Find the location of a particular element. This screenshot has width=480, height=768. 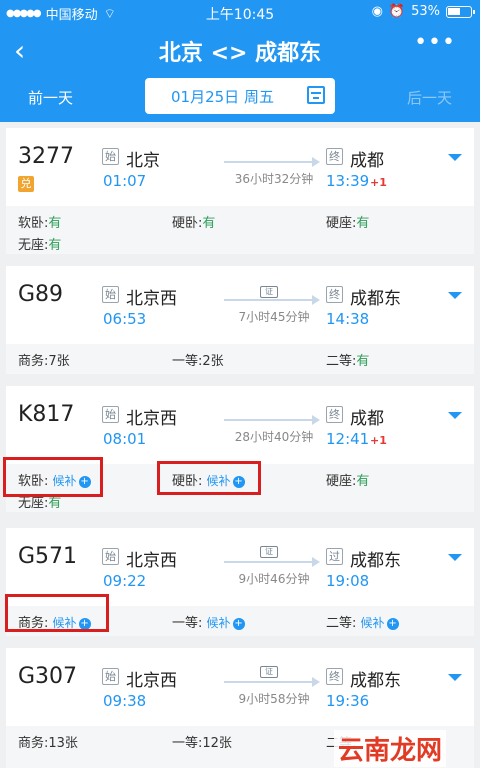

seat-first-class: 一等: 候补 + is located at coordinates (208, 621).